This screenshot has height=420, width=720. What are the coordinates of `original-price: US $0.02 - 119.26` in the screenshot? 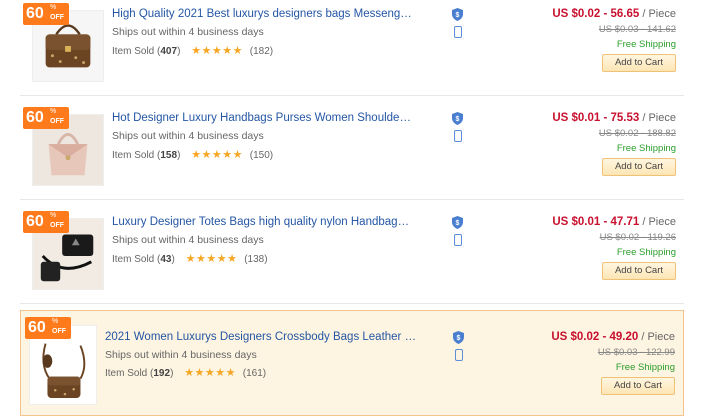 It's located at (637, 237).